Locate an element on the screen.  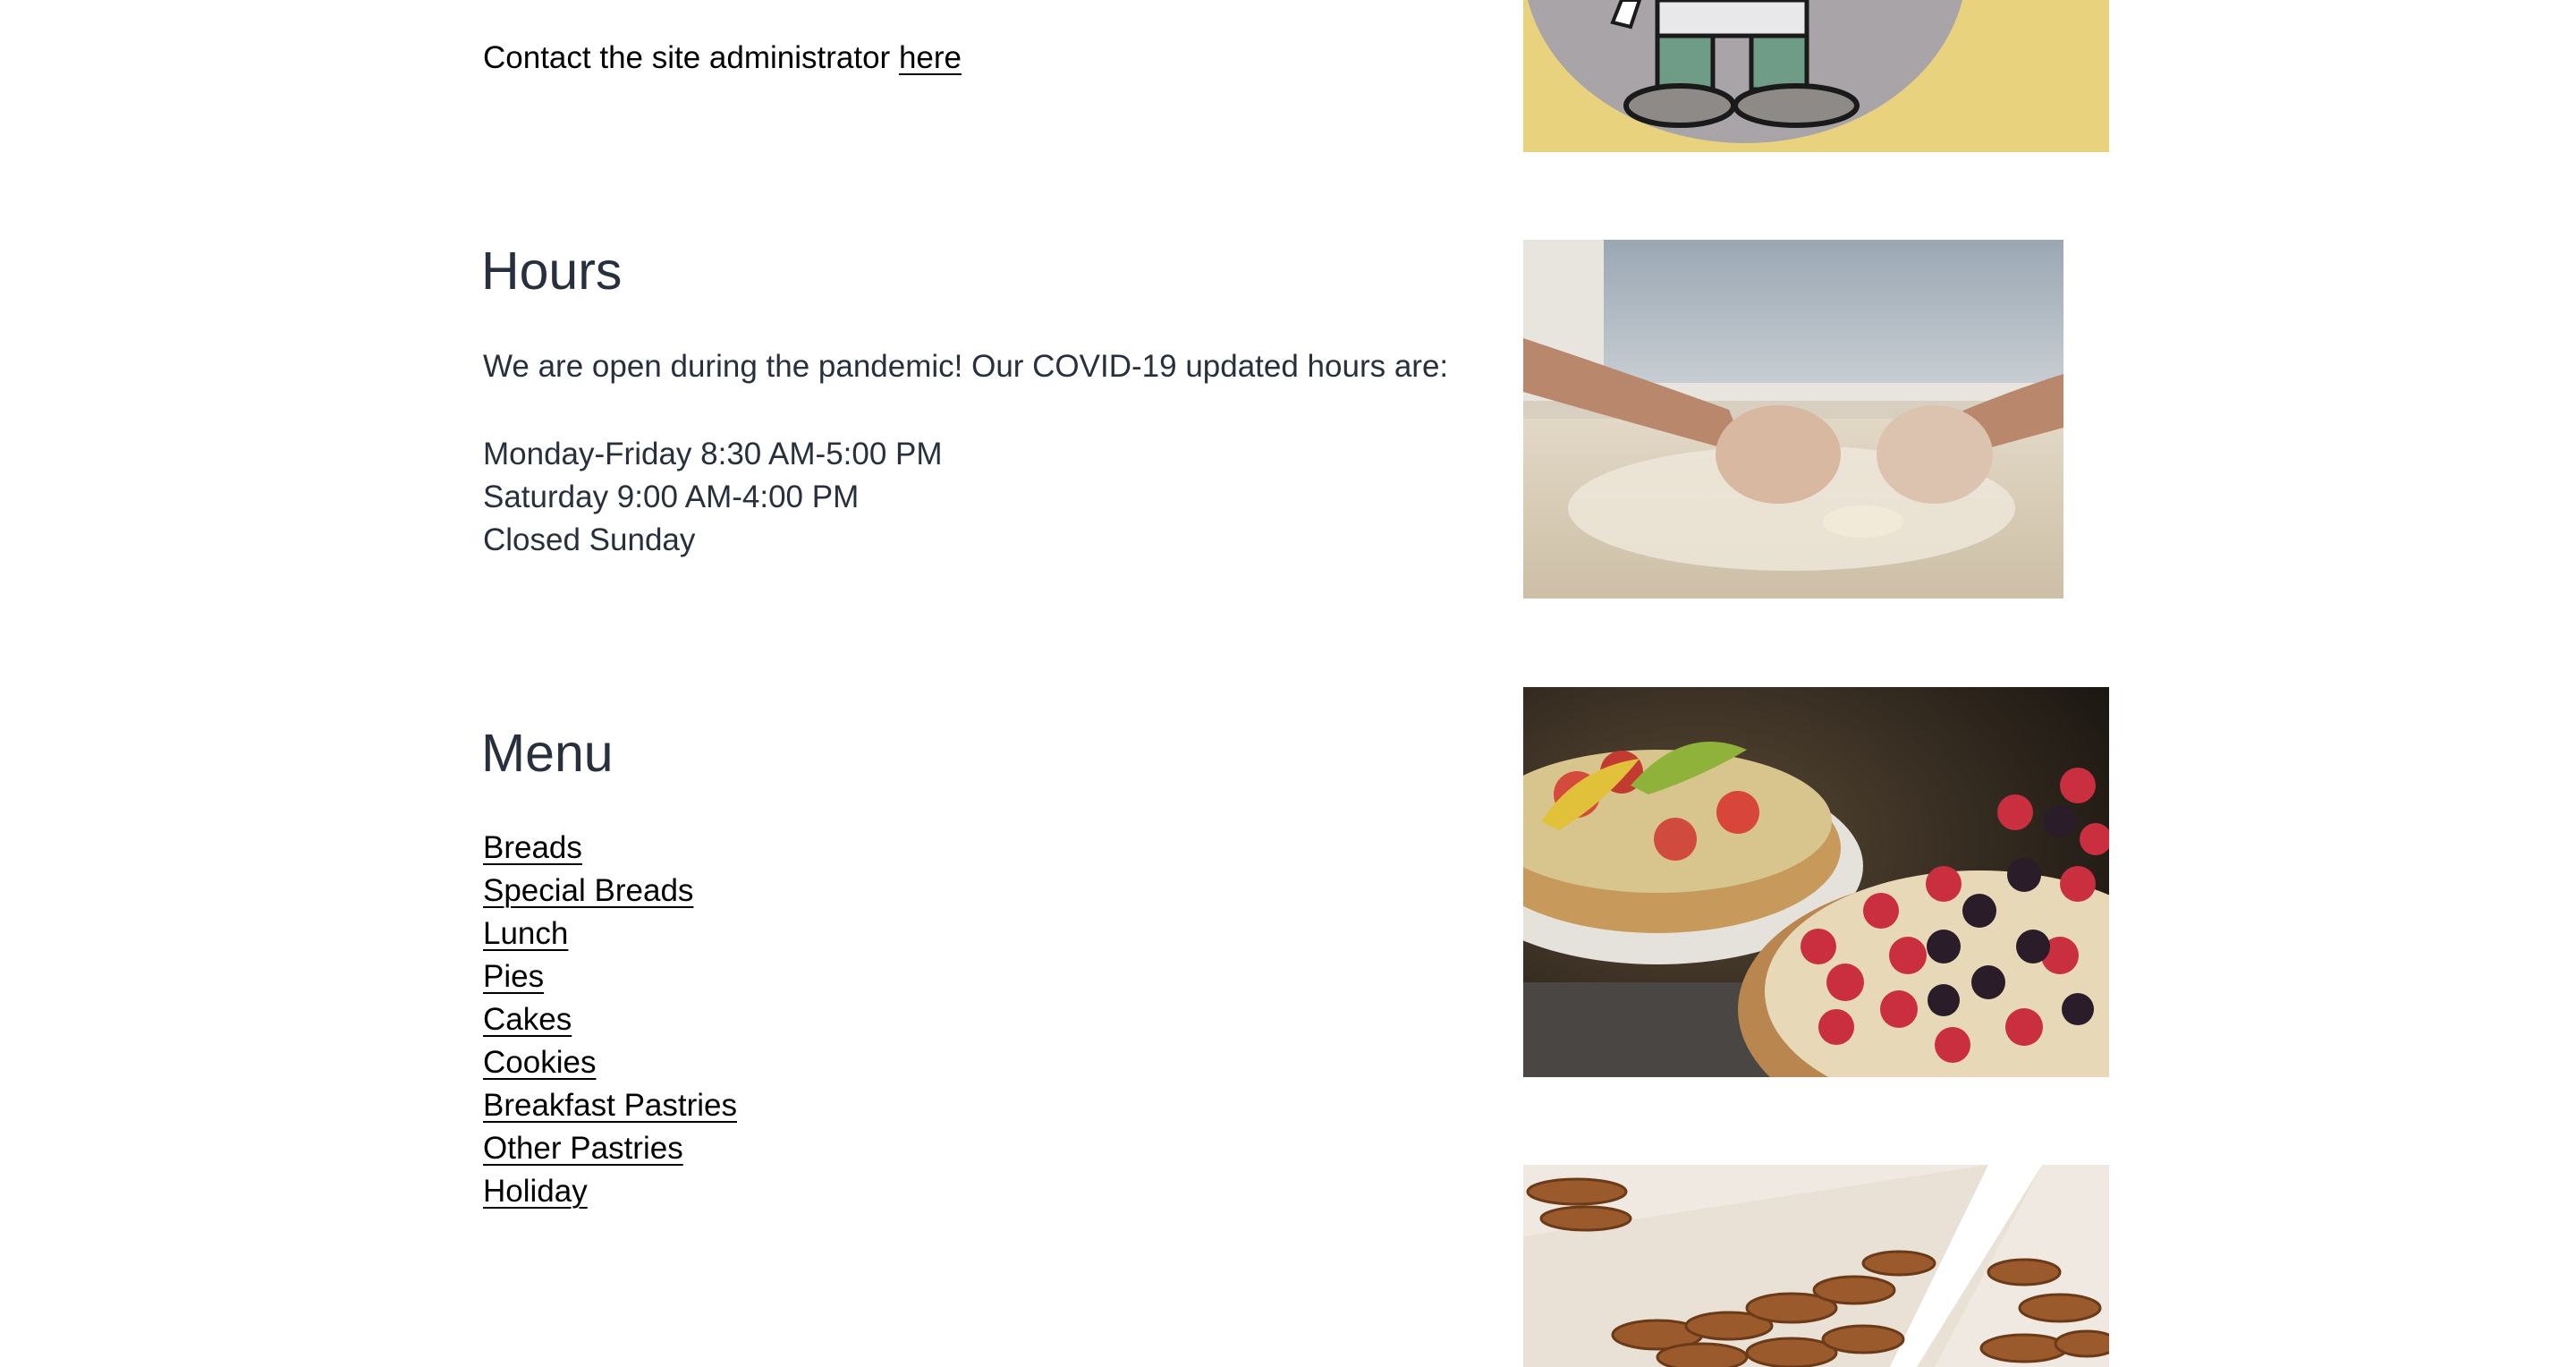
hours-saturday: Saturday 9:00 AM-4:00 PM is located at coordinates (671, 497).